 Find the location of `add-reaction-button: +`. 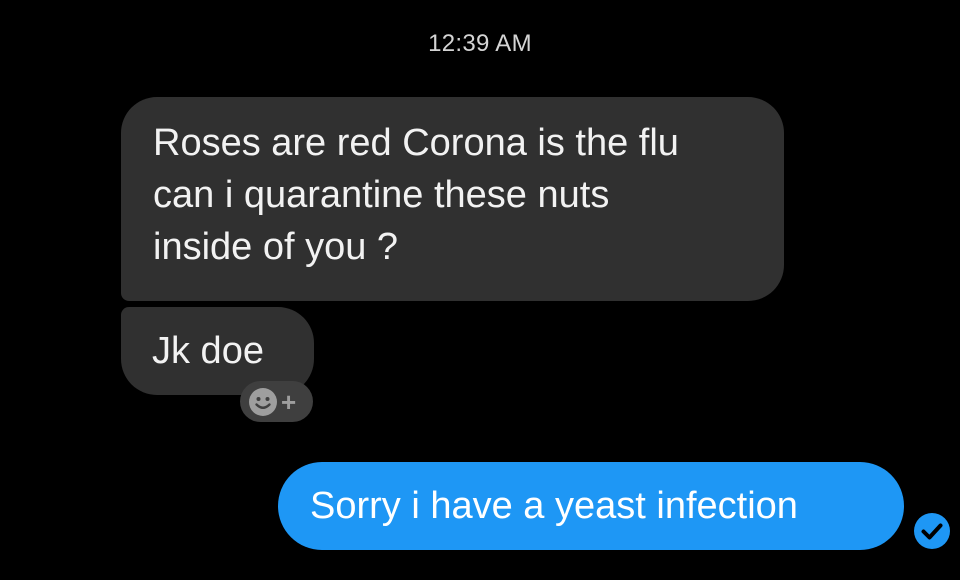

add-reaction-button: + is located at coordinates (276, 401).